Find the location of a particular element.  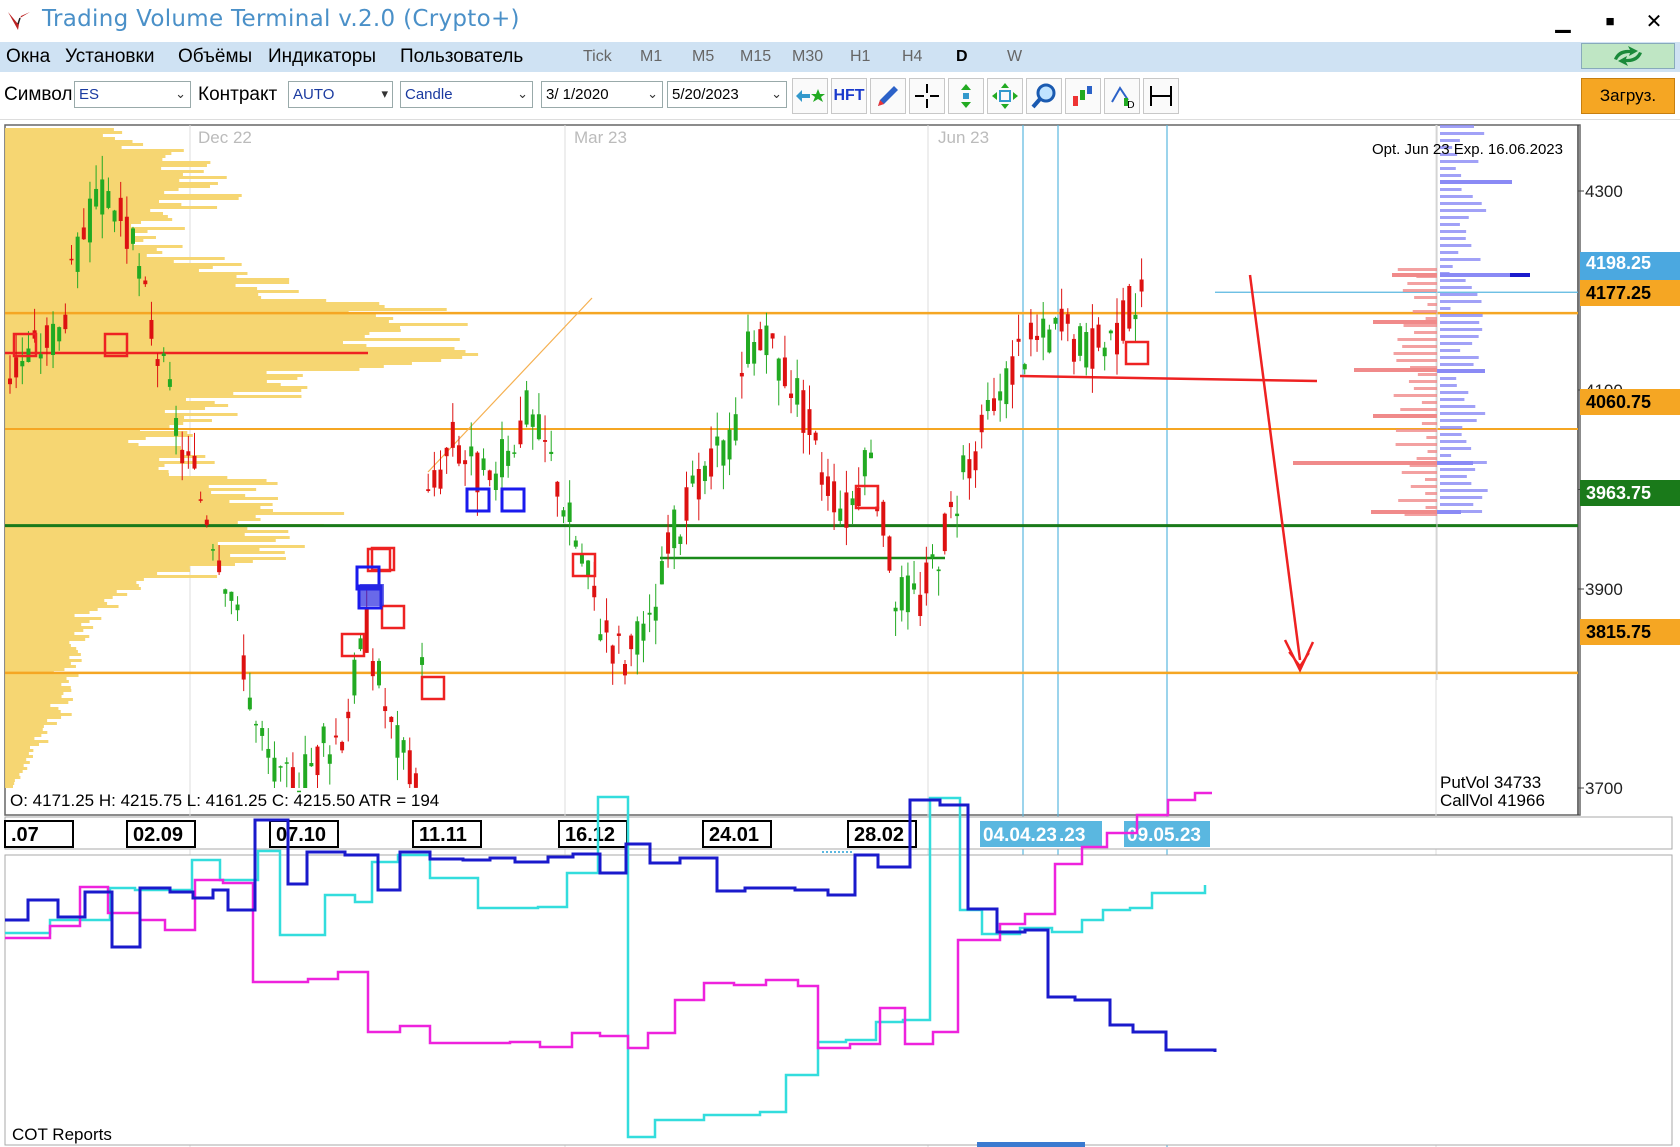

menu-indicators: Индикаторы is located at coordinates (322, 57).